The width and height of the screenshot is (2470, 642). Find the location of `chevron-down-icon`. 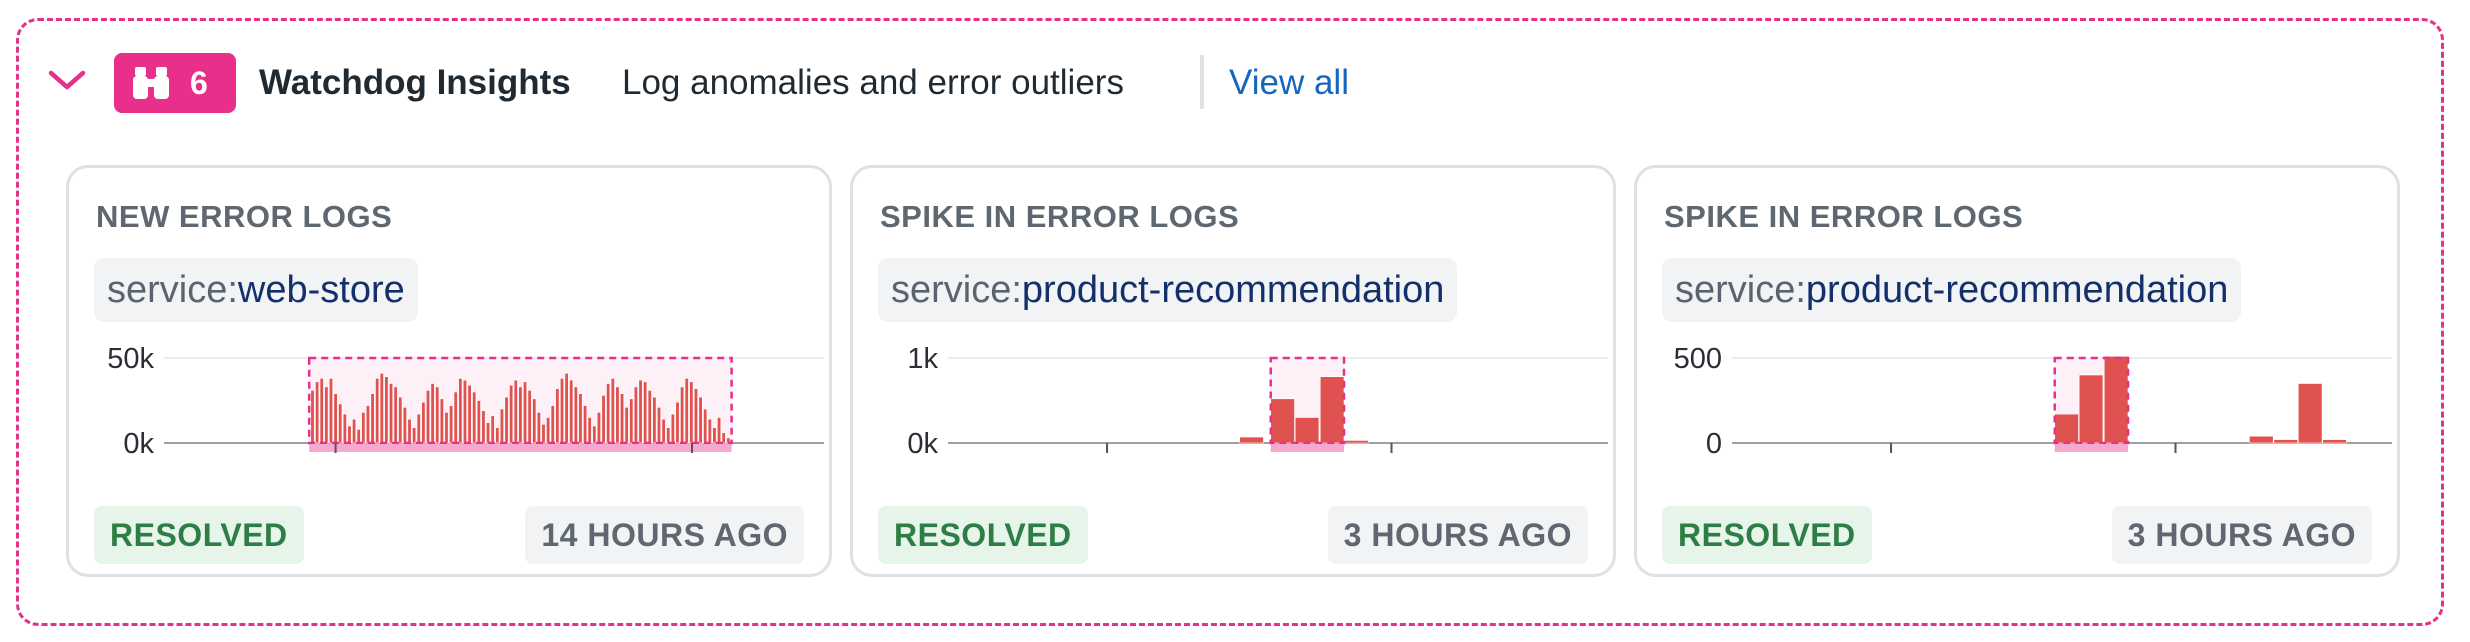

chevron-down-icon is located at coordinates (67, 80).